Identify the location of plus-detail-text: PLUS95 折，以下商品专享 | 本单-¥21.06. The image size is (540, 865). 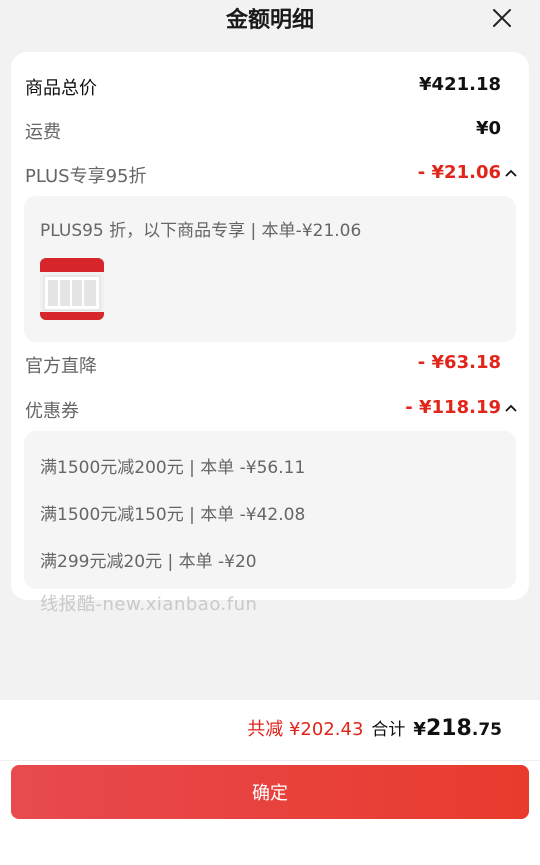
(201, 231).